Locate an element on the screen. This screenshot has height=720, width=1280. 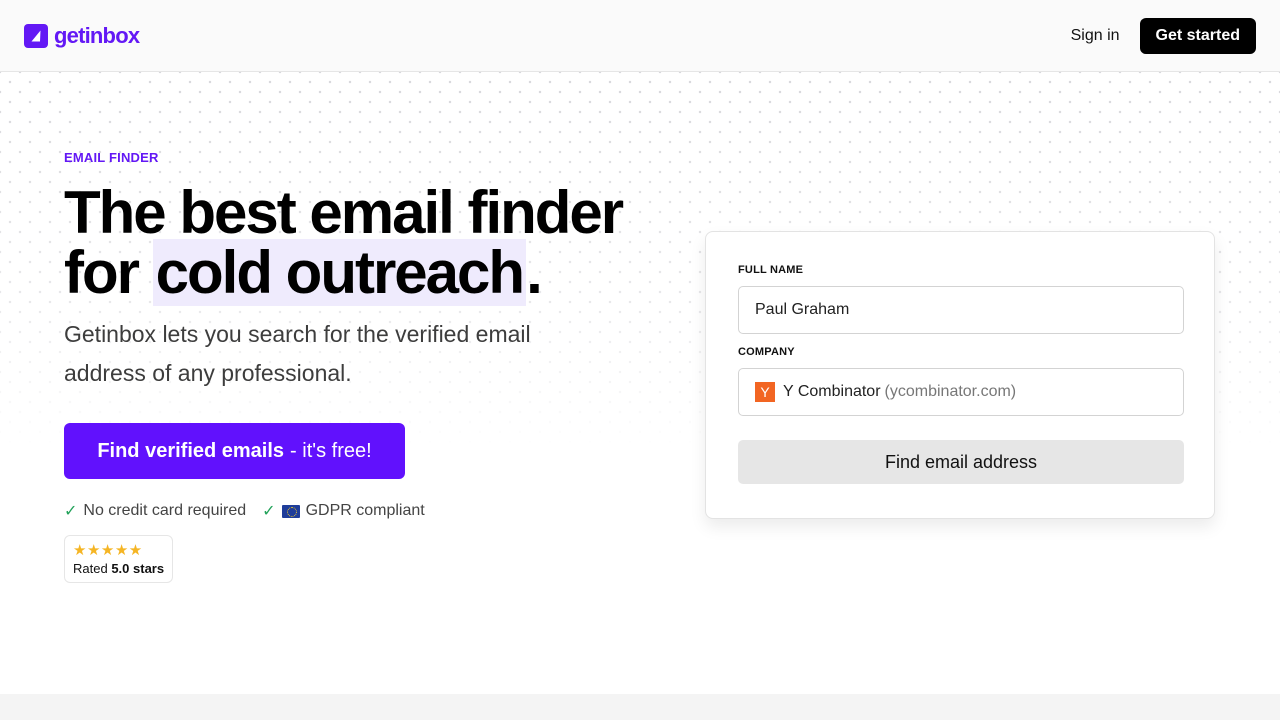
company-input: Y Y Combinator (ycombinator.com) is located at coordinates (961, 392).